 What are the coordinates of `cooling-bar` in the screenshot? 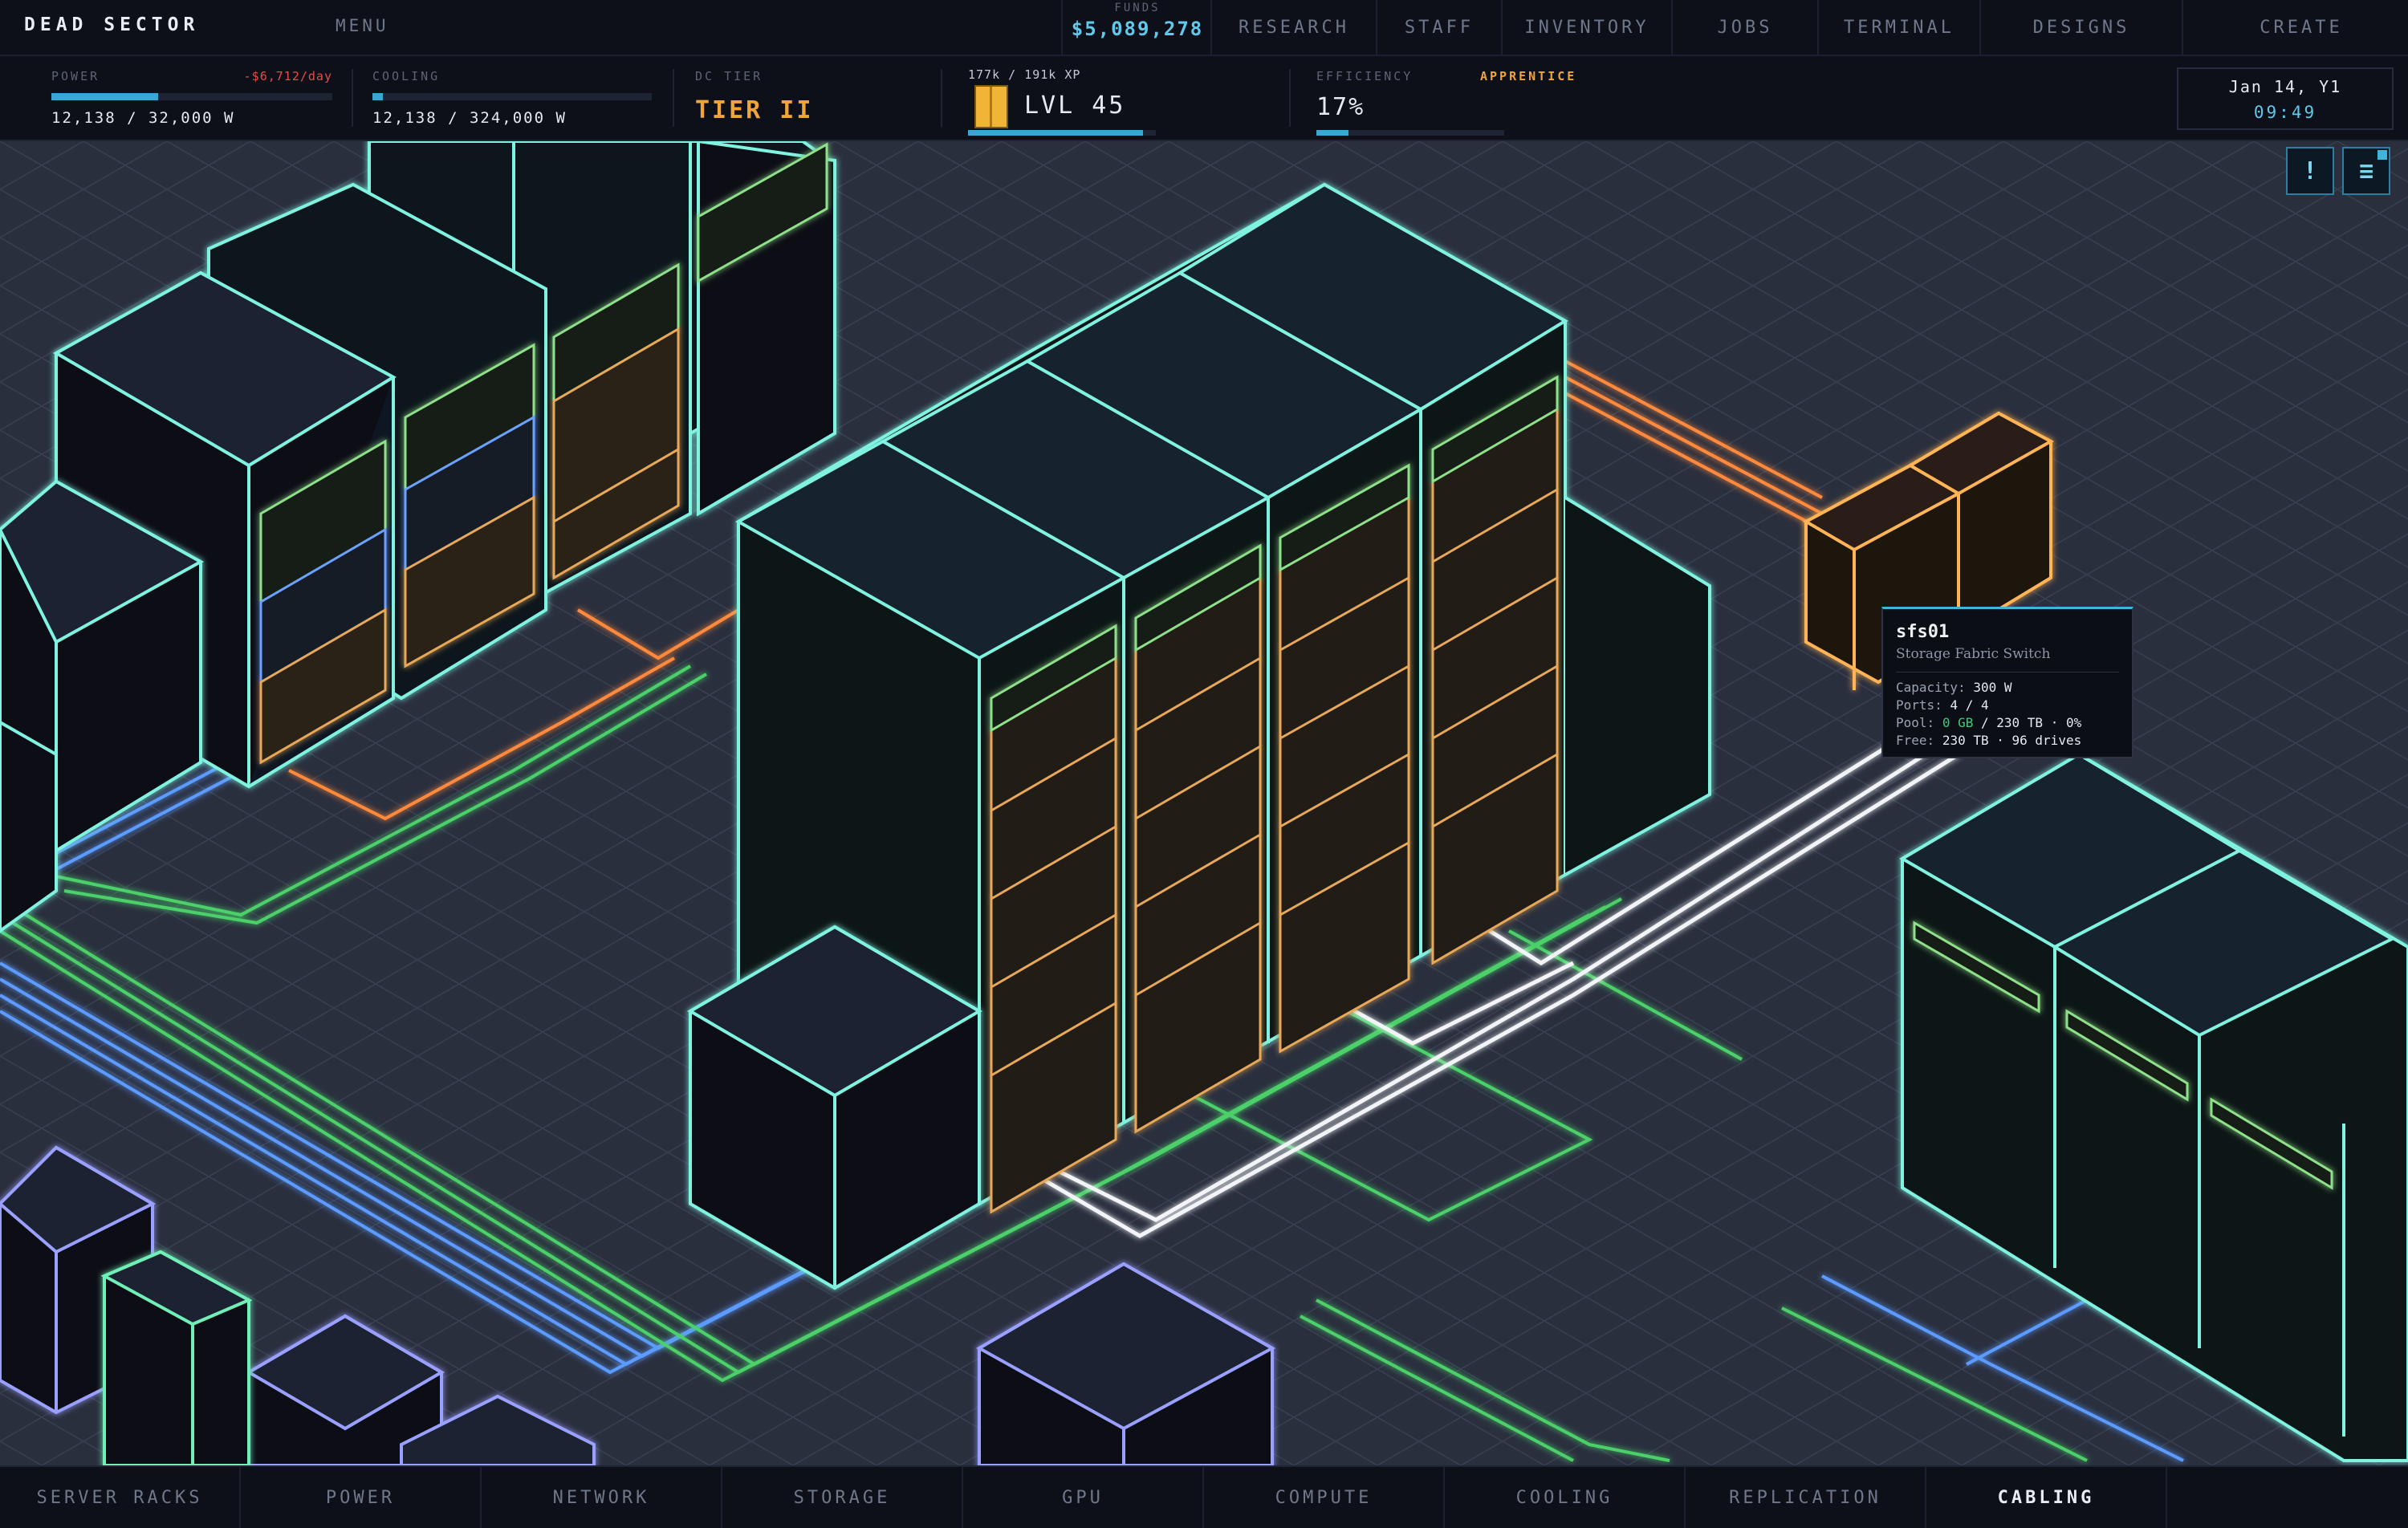 It's located at (512, 97).